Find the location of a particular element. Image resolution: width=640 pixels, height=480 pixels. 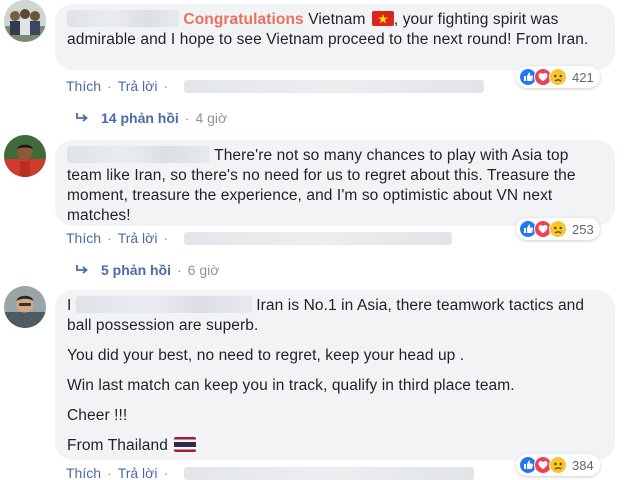

reaction-summary: 253 is located at coordinates (558, 229).